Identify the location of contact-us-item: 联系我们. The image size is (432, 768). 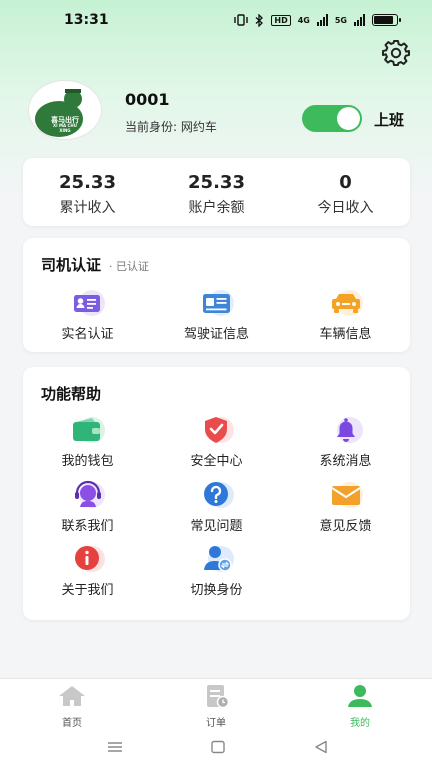
(87, 512).